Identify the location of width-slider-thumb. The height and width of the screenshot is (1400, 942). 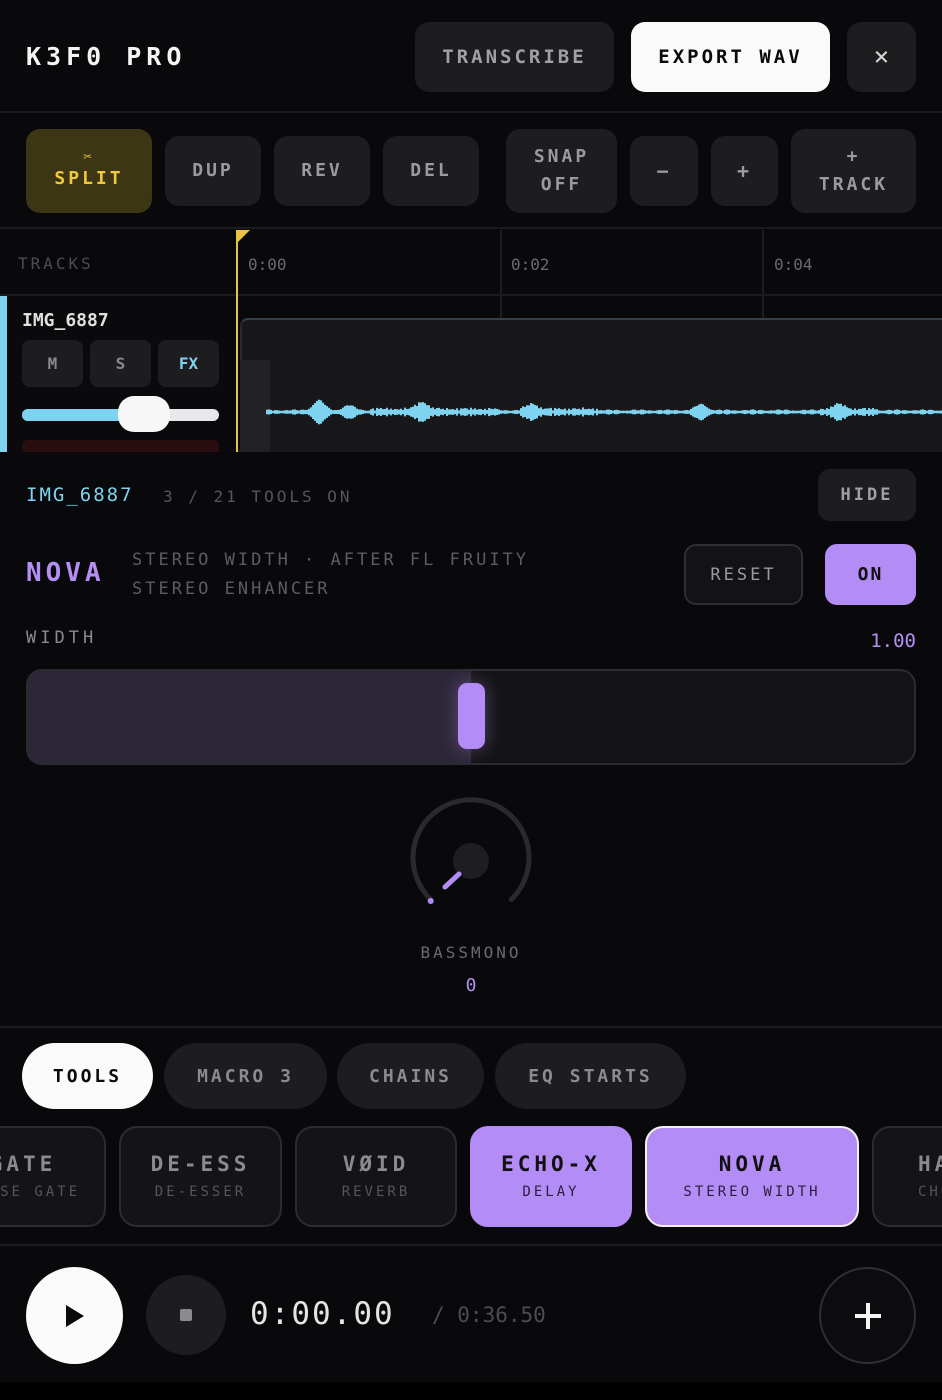
(471, 716).